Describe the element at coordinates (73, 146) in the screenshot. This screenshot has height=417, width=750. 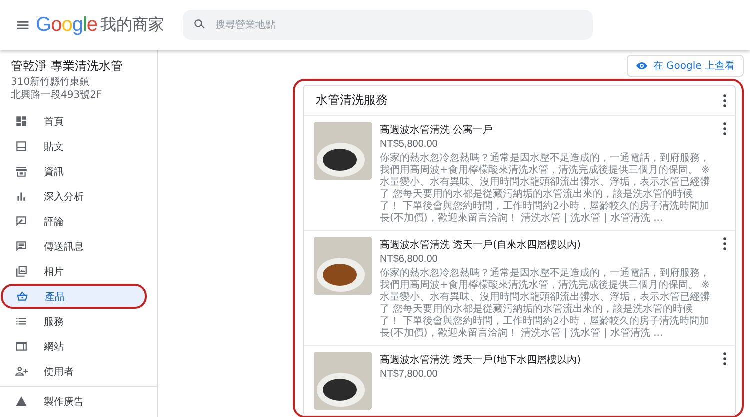
I see `sidebar-item: 貼文` at that location.